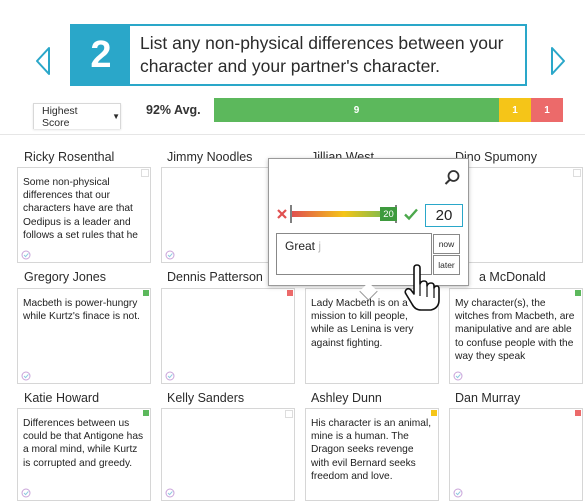 The width and height of the screenshot is (585, 501). Describe the element at coordinates (101, 55) in the screenshot. I see `question-number: 2` at that location.